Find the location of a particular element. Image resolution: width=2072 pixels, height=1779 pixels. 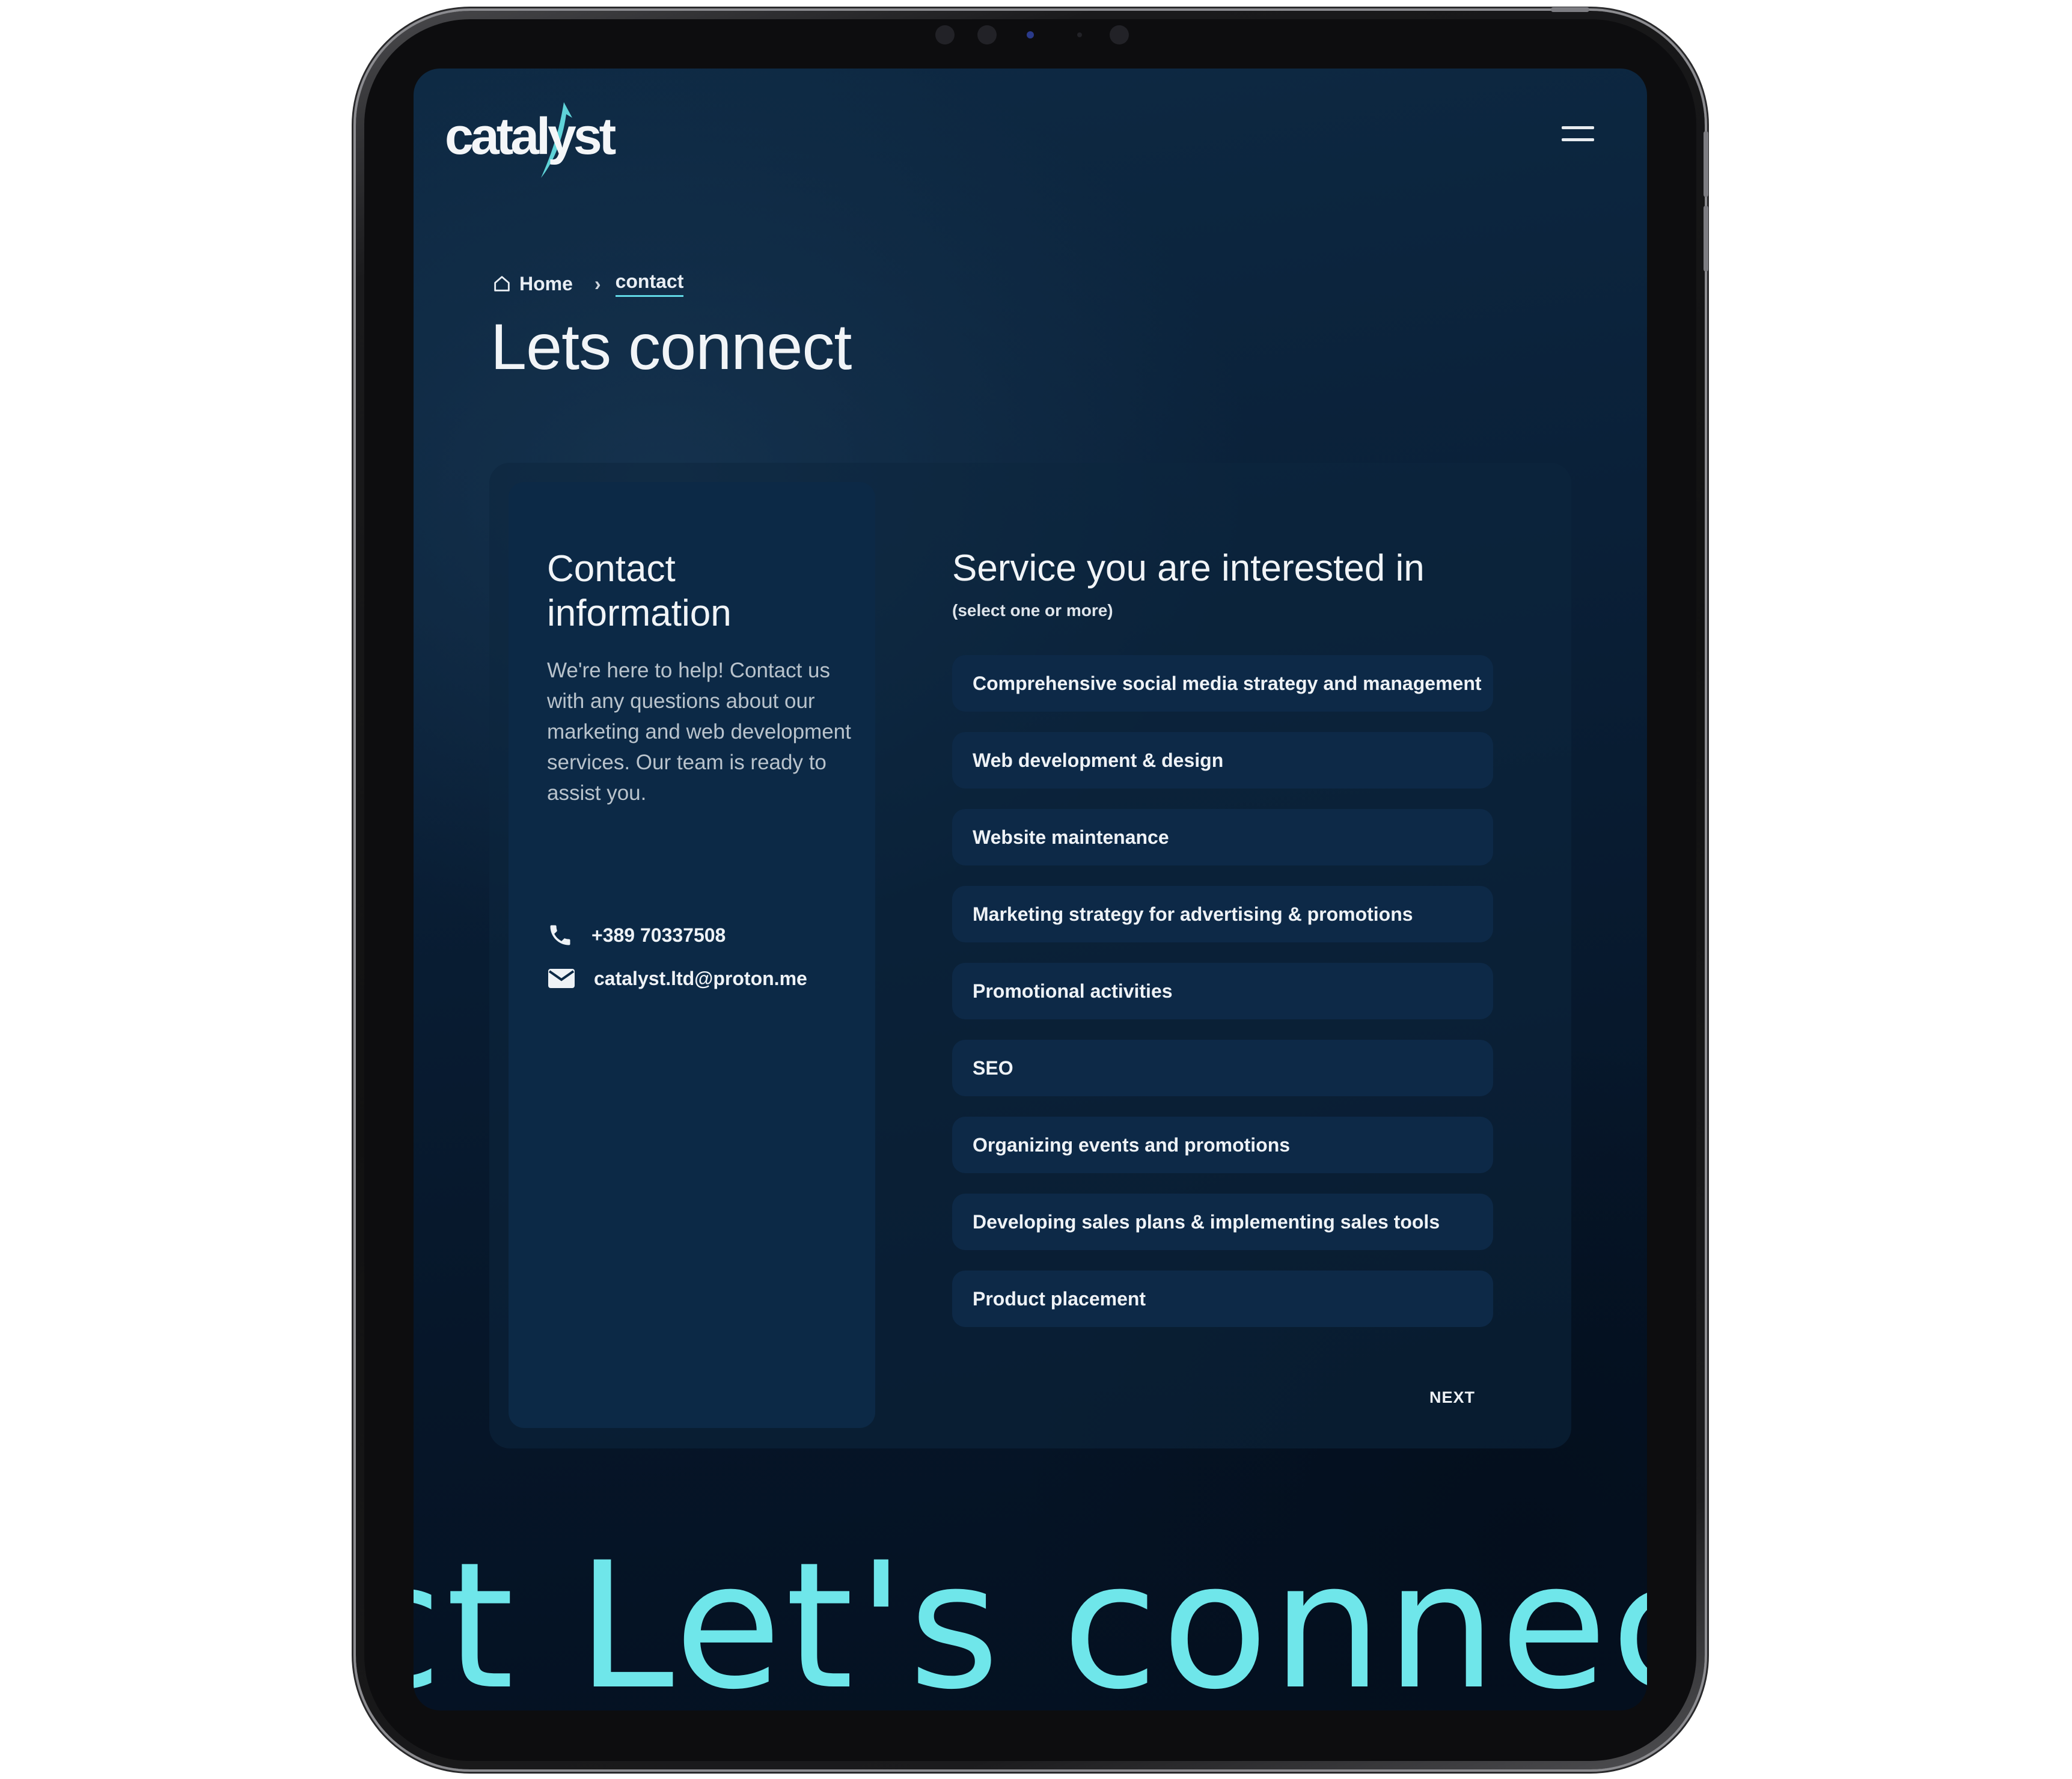

catalyst-logo: catalyst is located at coordinates (541, 138).